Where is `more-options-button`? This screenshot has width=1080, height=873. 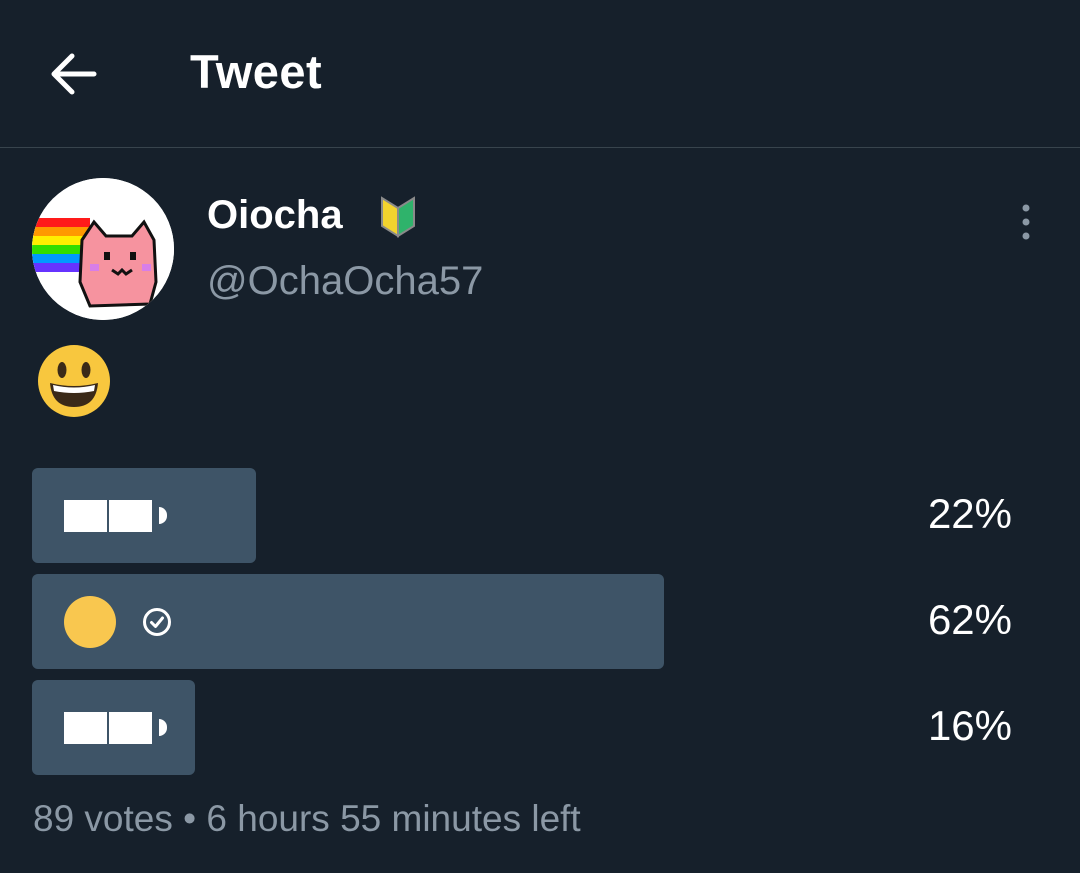
more-options-button is located at coordinates (1026, 222).